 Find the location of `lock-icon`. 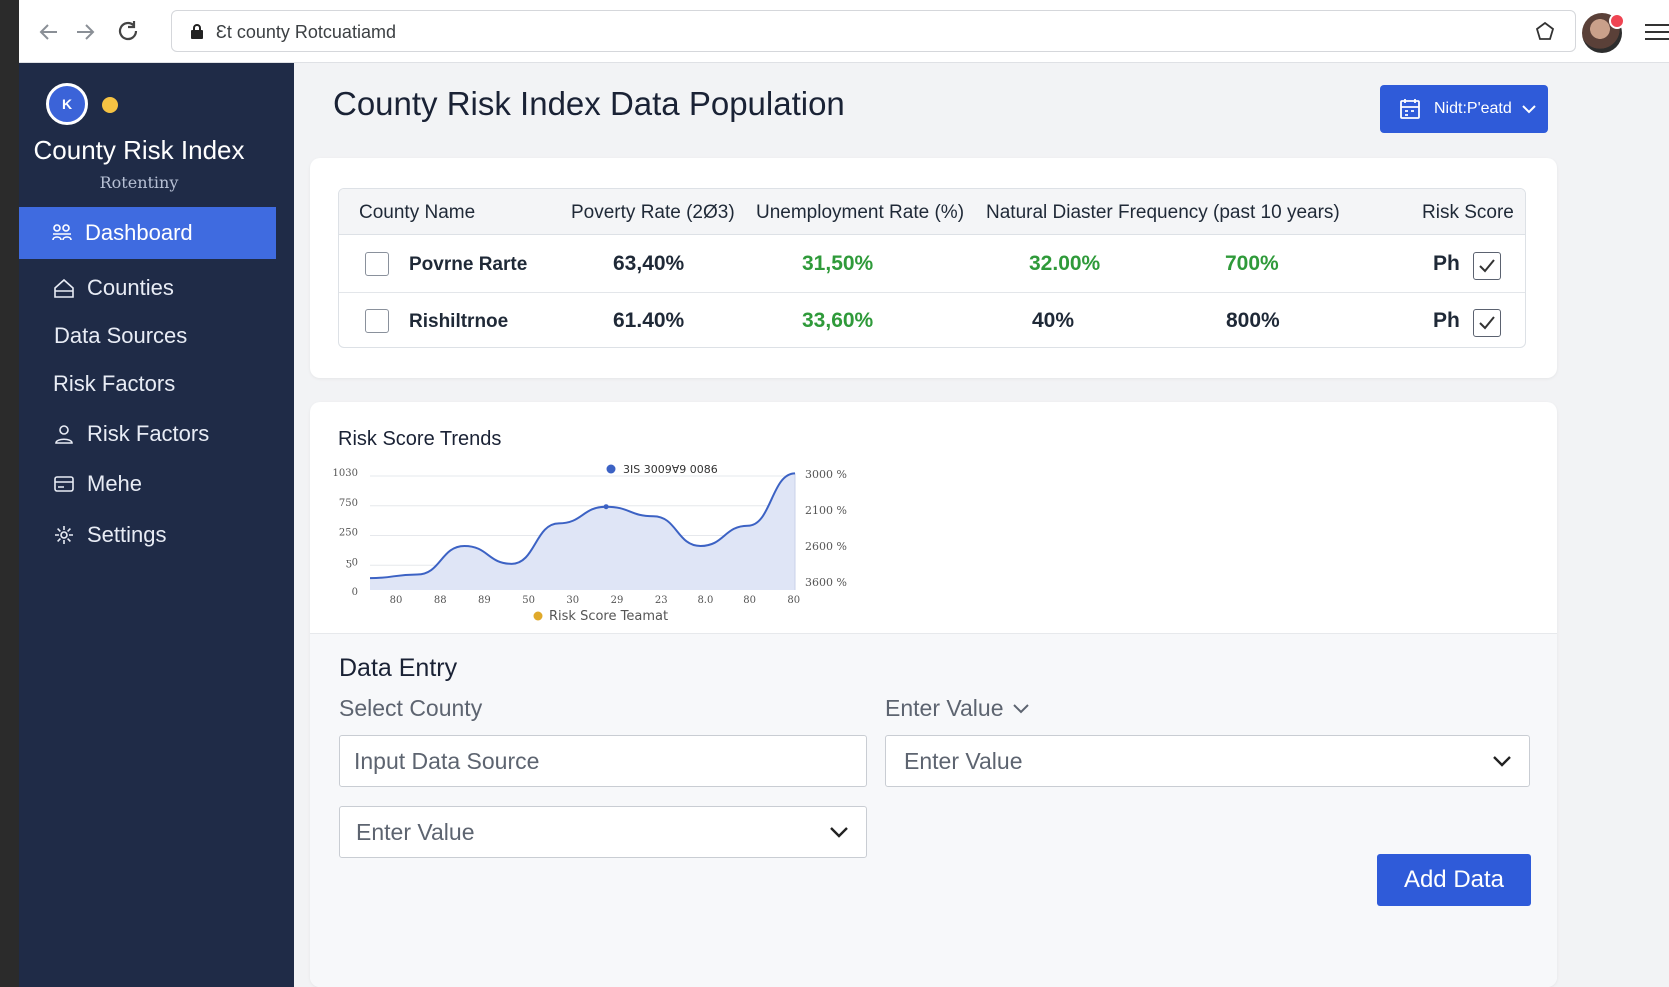

lock-icon is located at coordinates (197, 31).